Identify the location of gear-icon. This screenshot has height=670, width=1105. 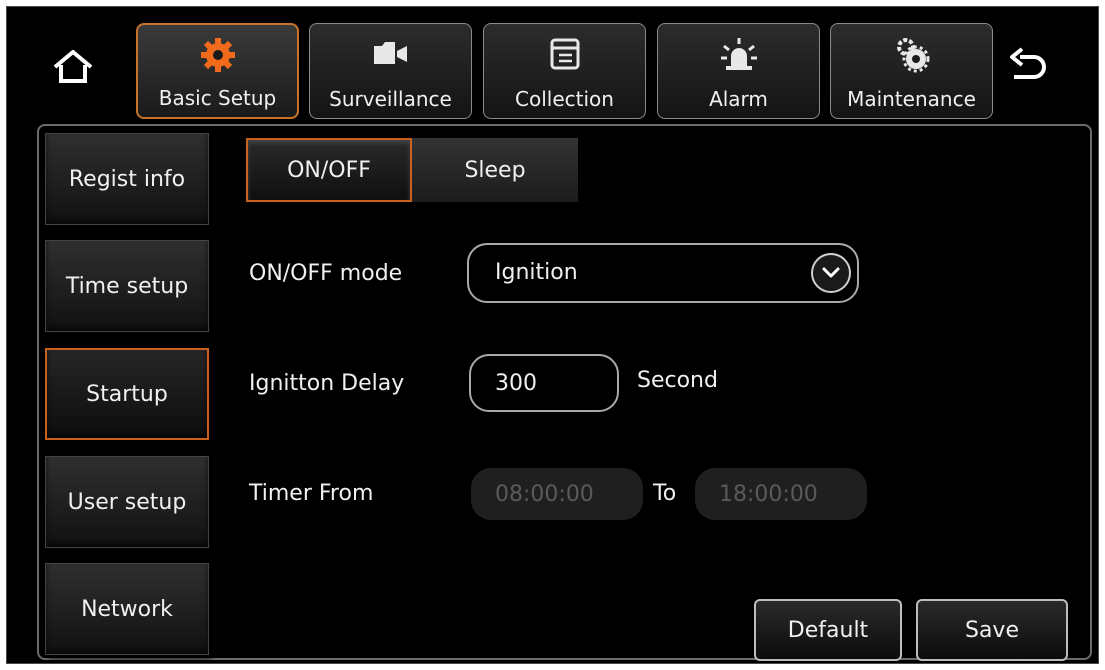
(218, 55).